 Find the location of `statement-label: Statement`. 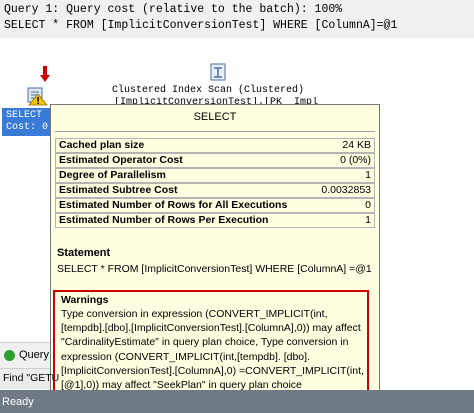

statement-label: Statement is located at coordinates (84, 253).